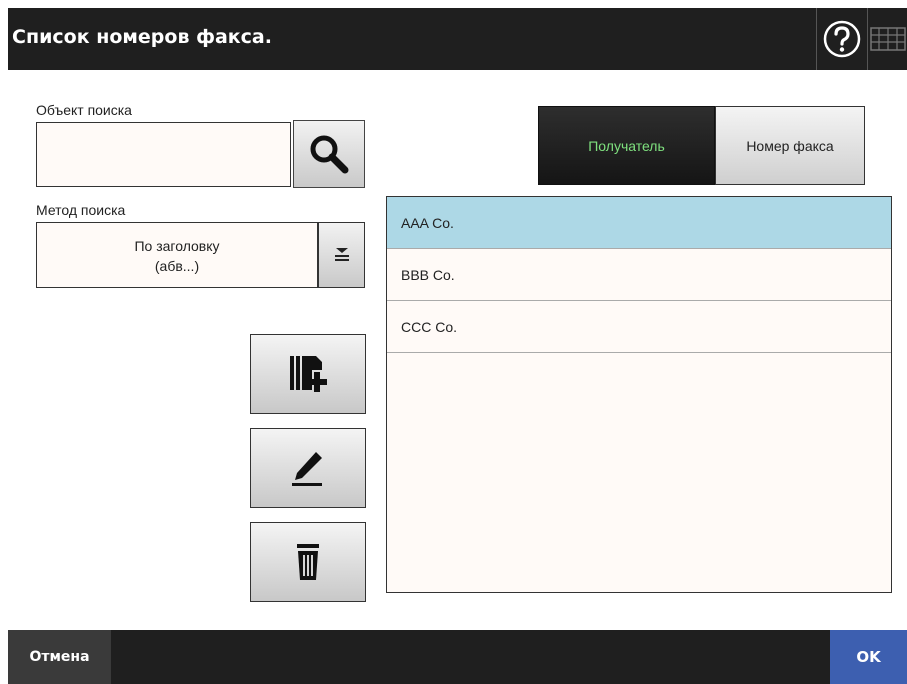  I want to click on title-bar: Список номеров факса., so click(457, 39).